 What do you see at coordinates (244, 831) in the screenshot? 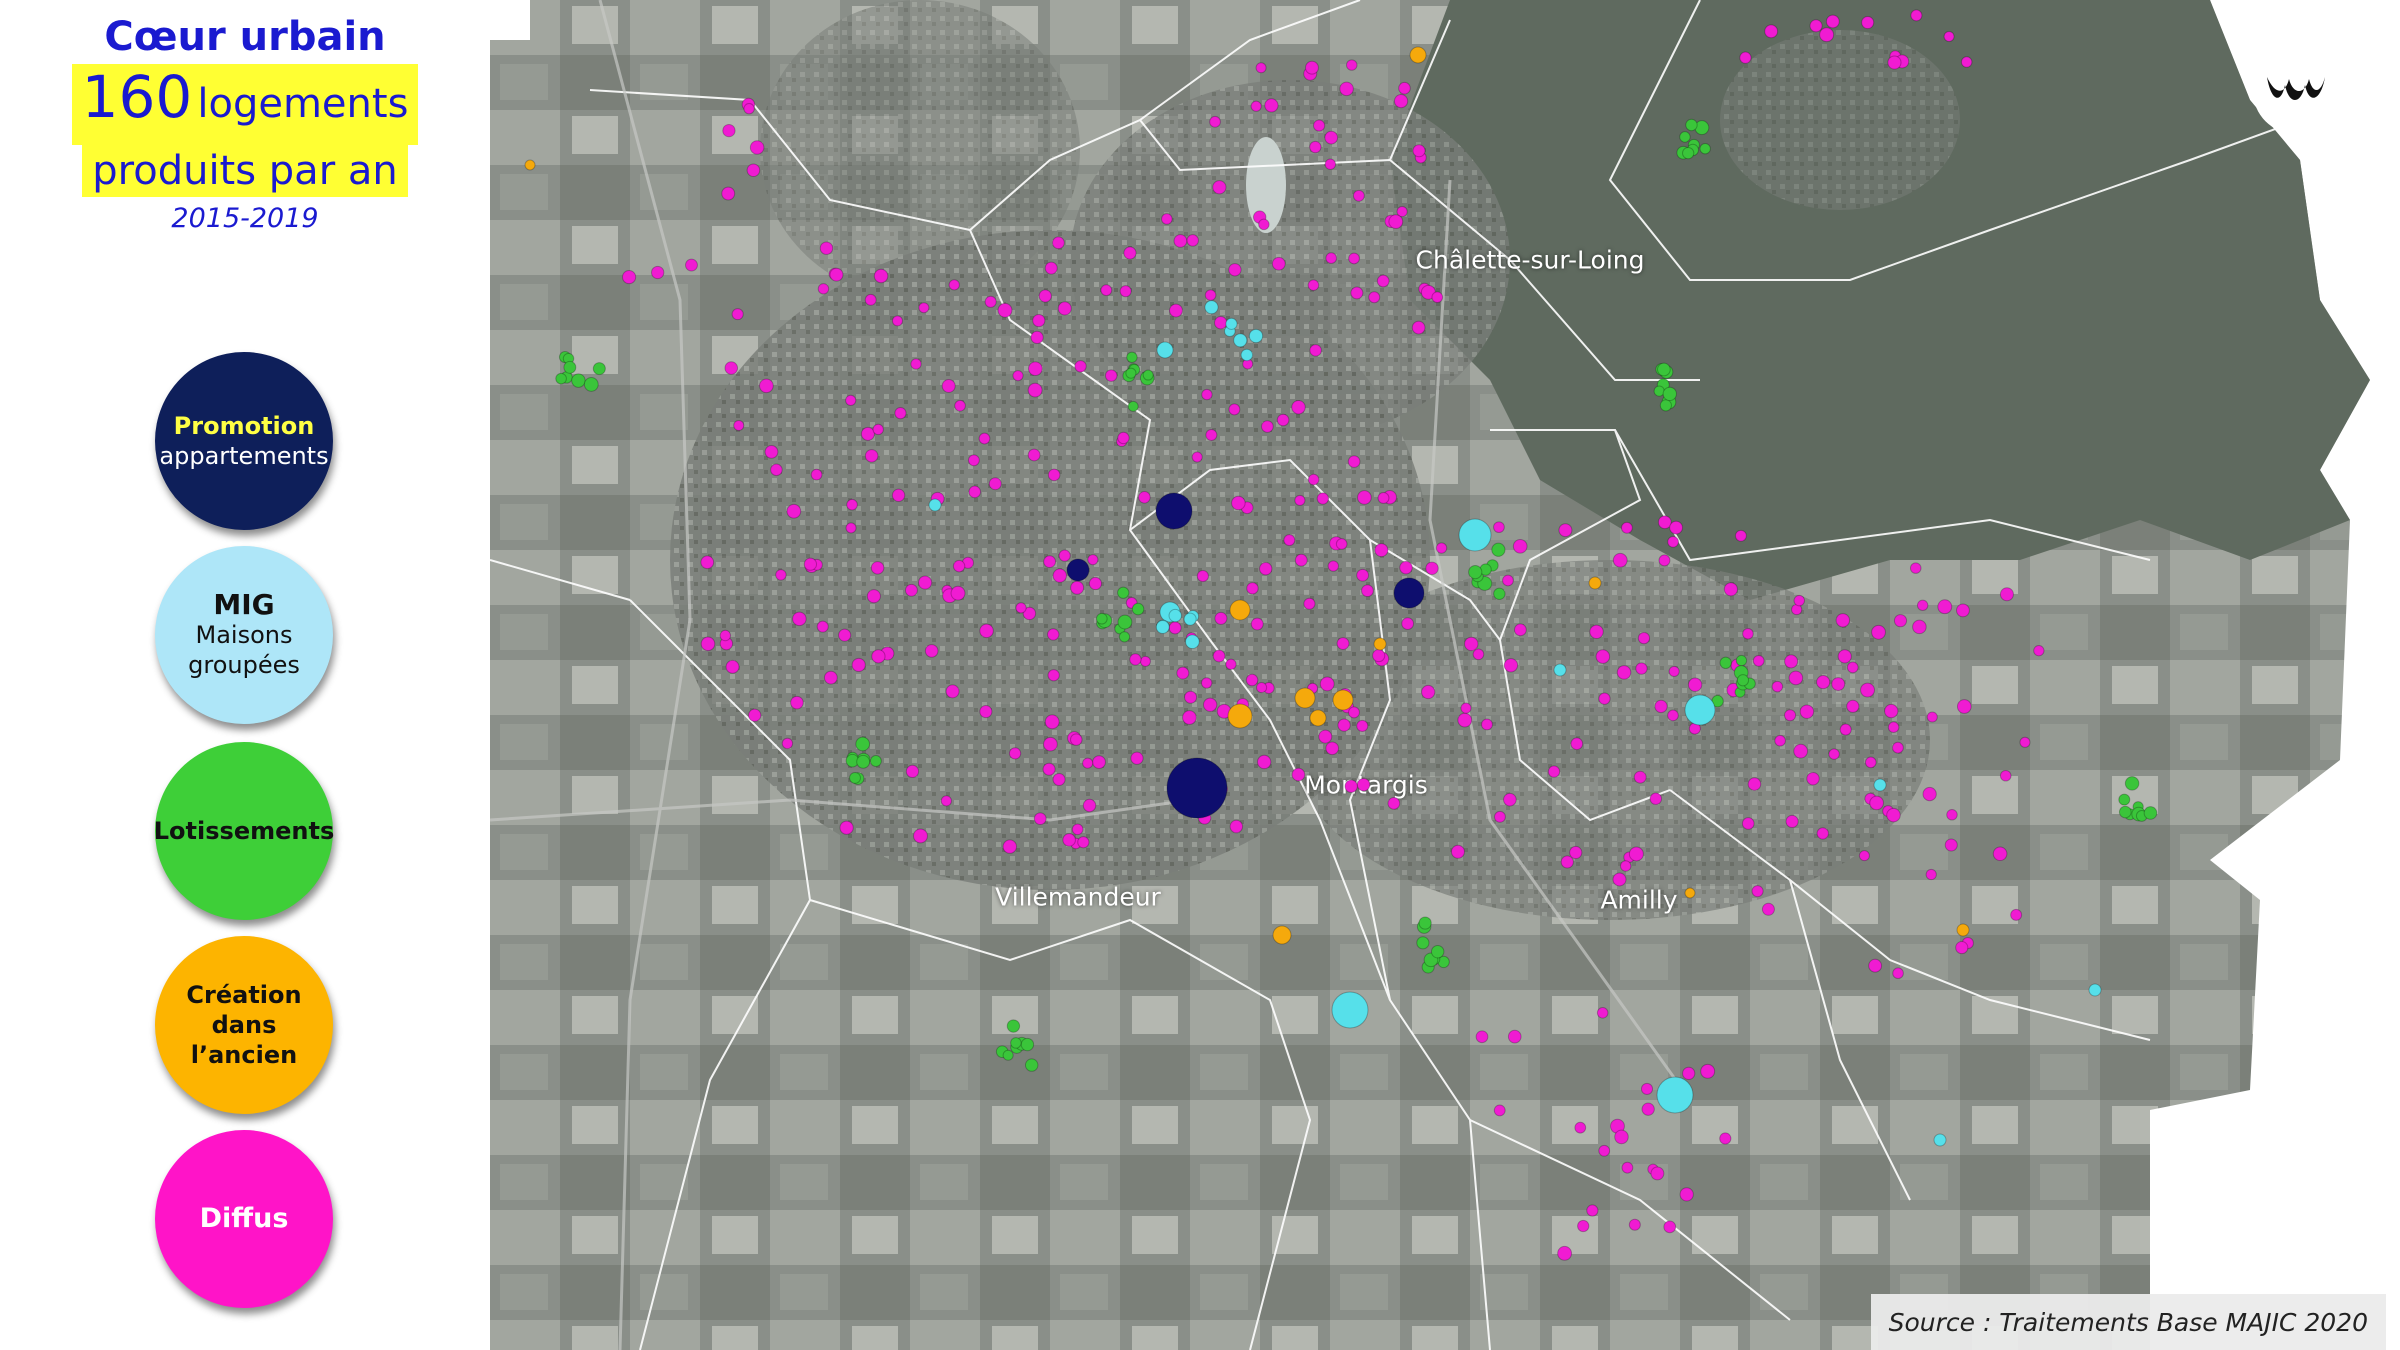
I see `legend-item-lotissements: Lotissements` at bounding box center [244, 831].